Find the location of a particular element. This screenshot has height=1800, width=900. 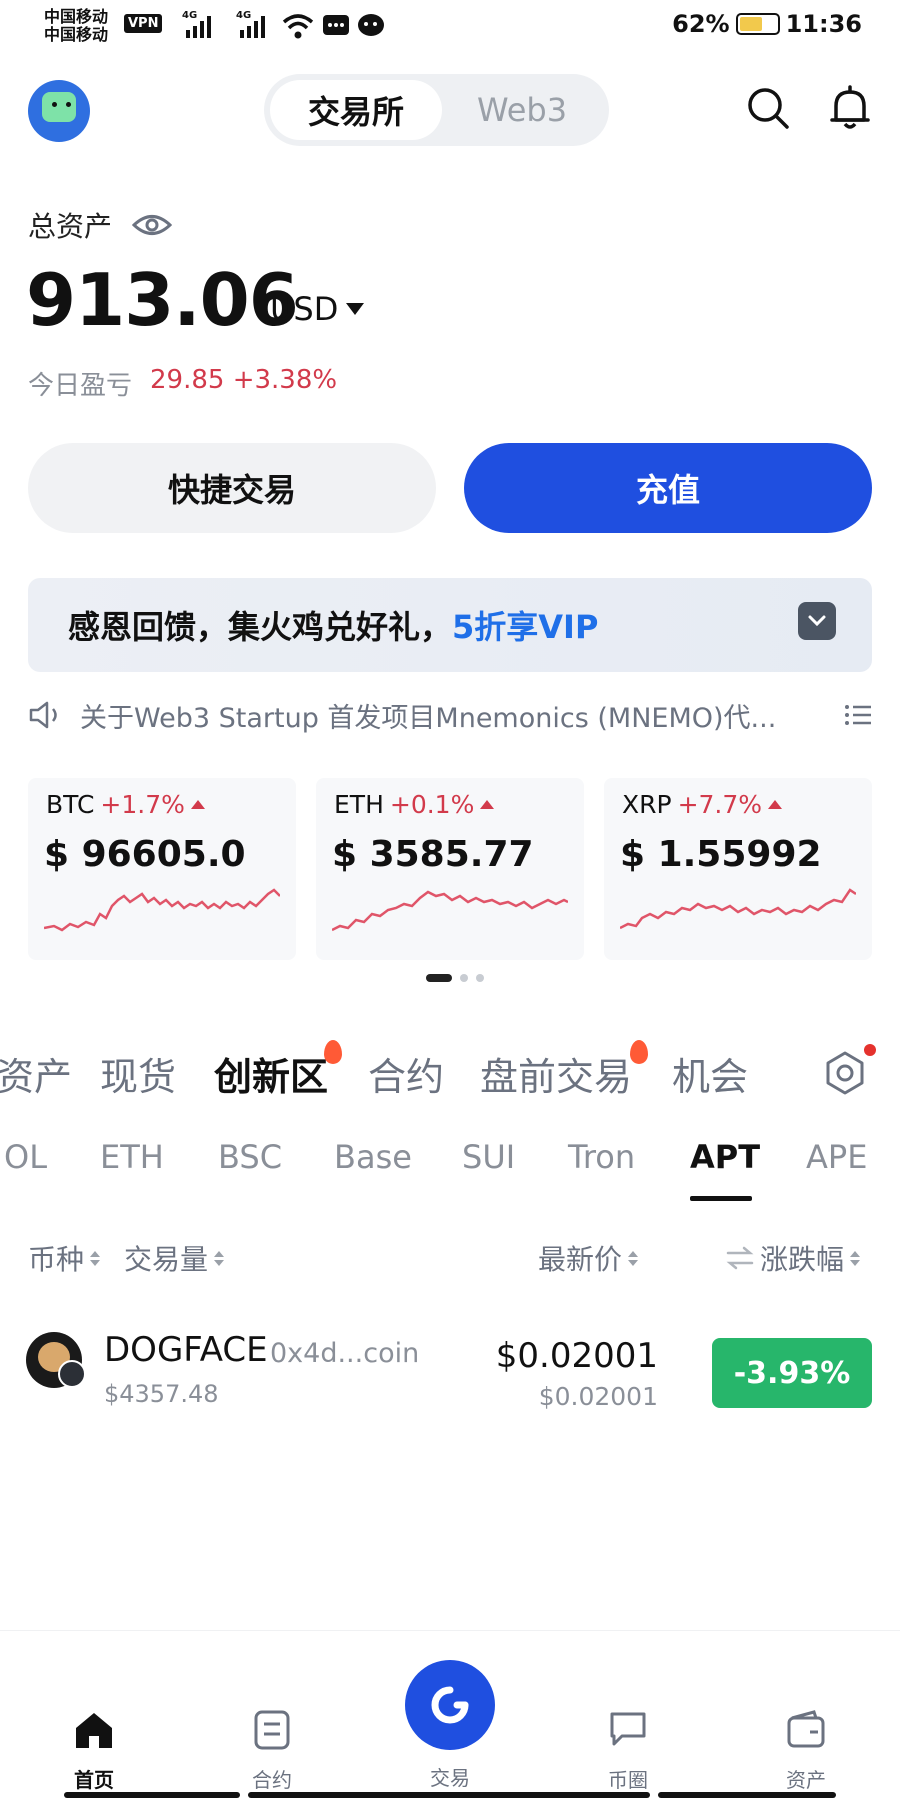

ticker-change: +0.1% is located at coordinates (432, 804).